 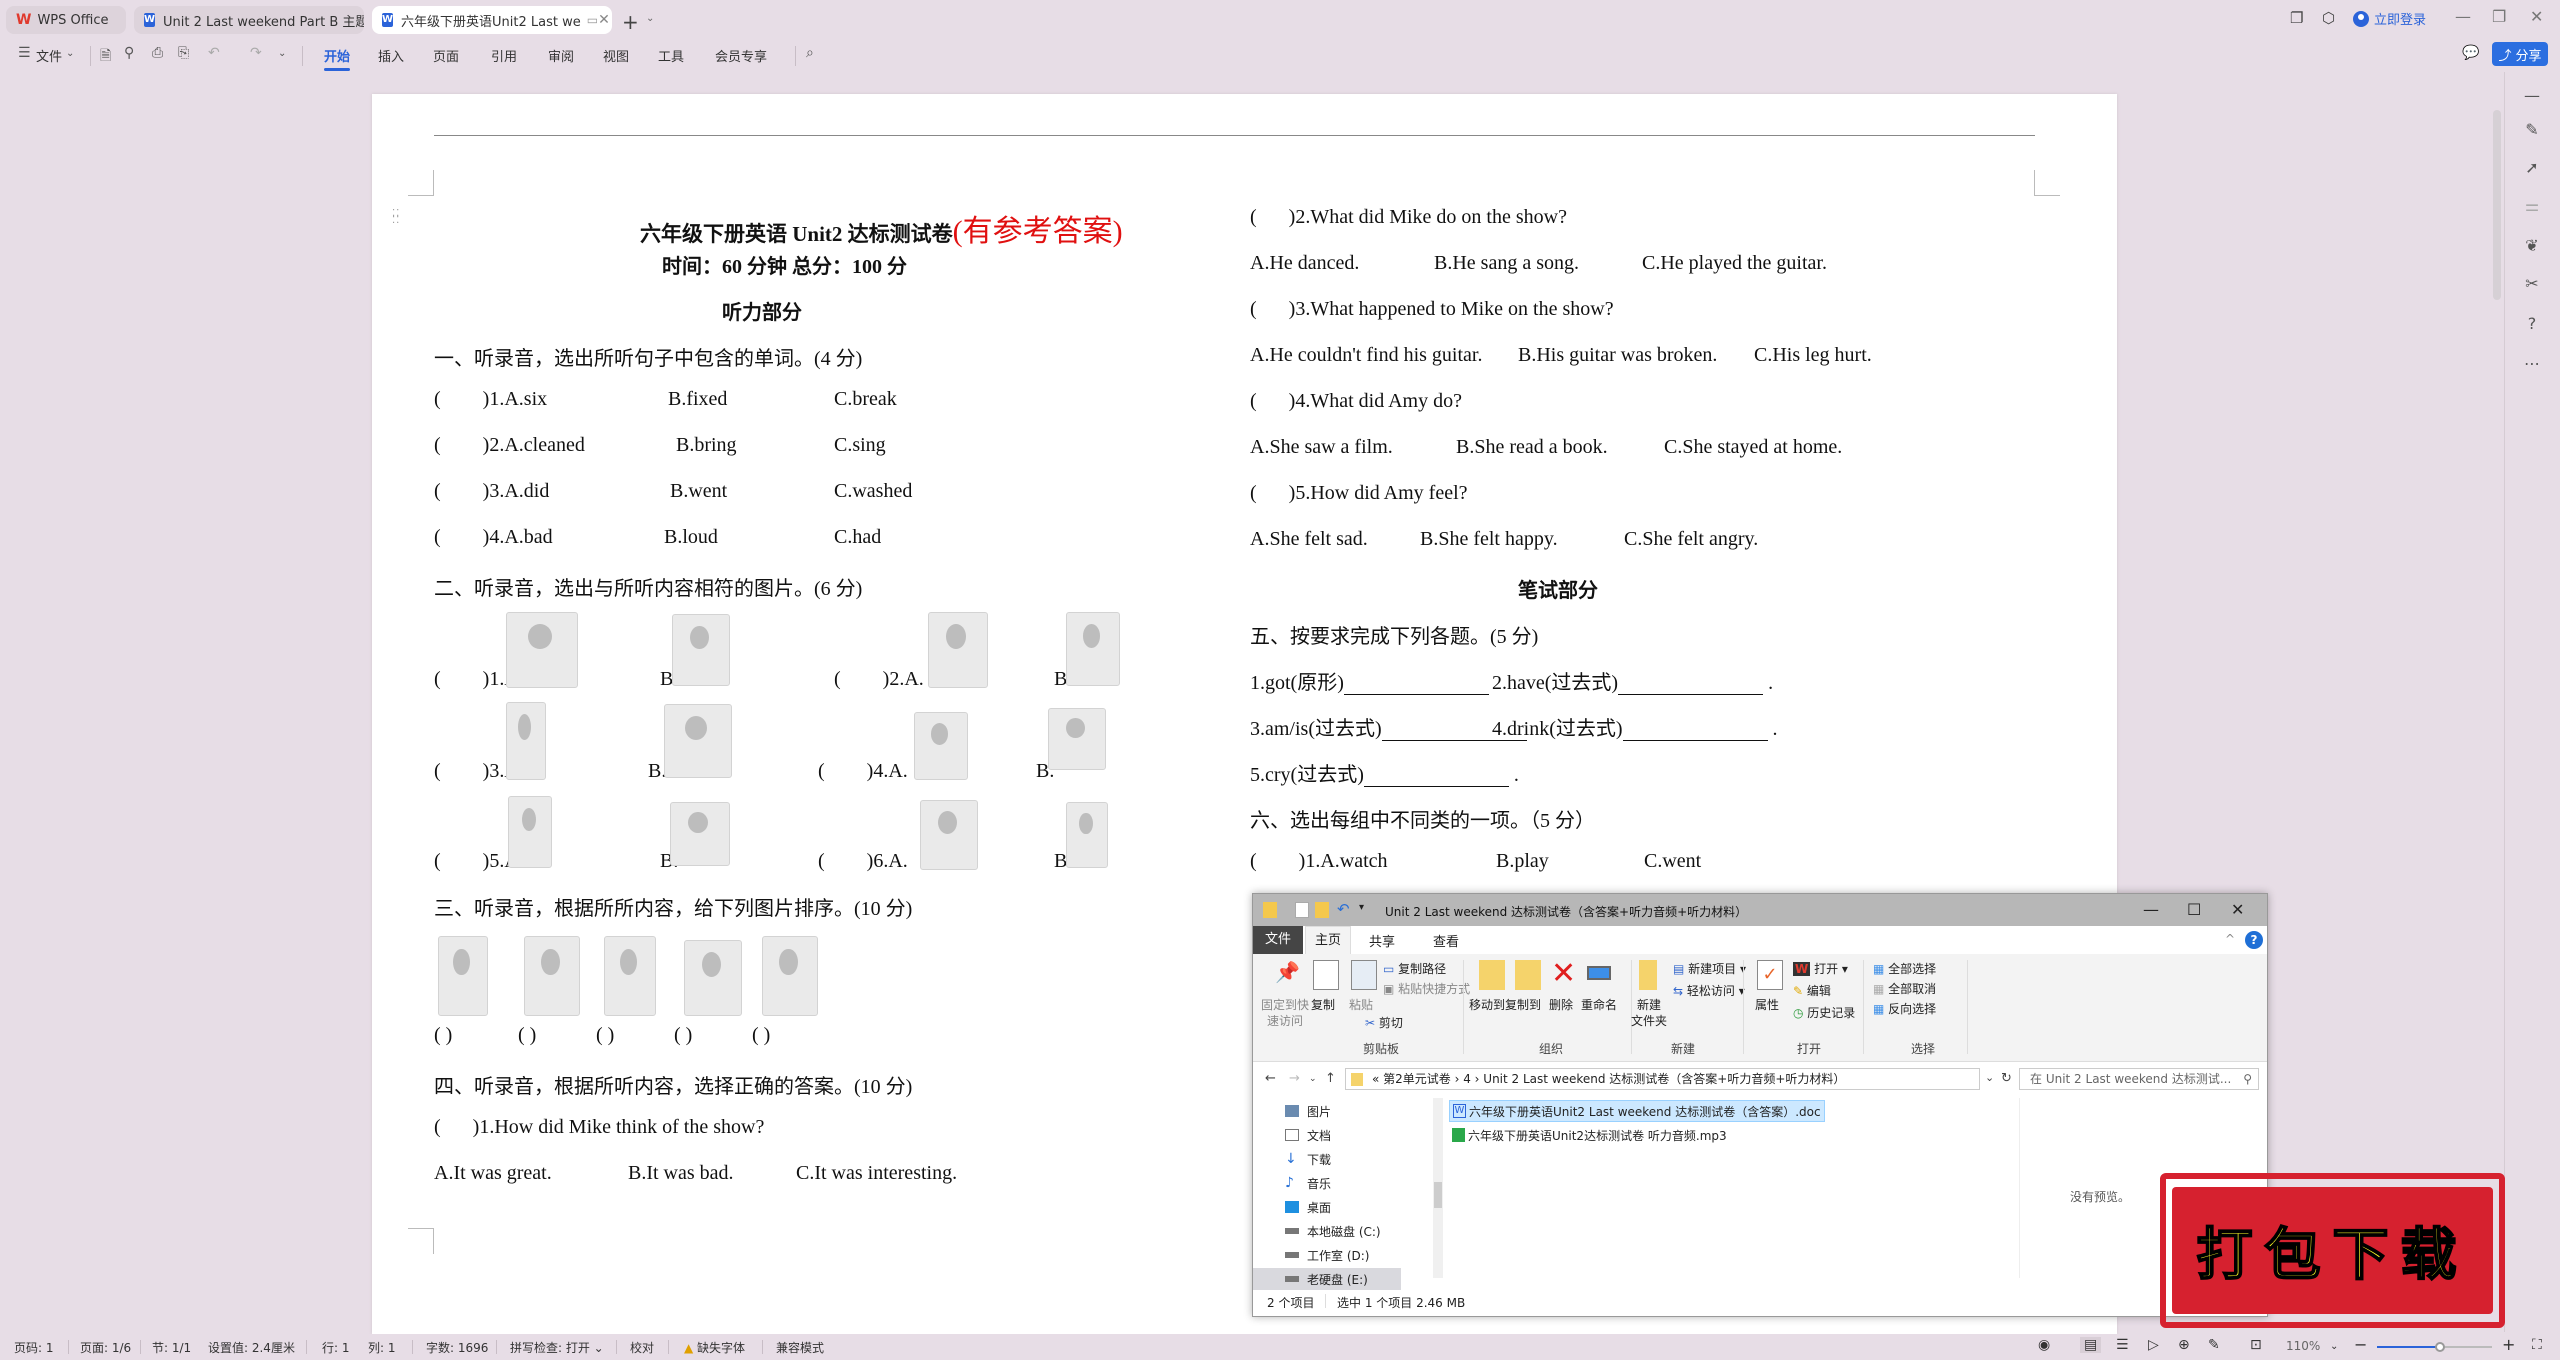 What do you see at coordinates (1327, 1279) in the screenshot?
I see `nav-item-drive-e: 老硬盘 (E:)` at bounding box center [1327, 1279].